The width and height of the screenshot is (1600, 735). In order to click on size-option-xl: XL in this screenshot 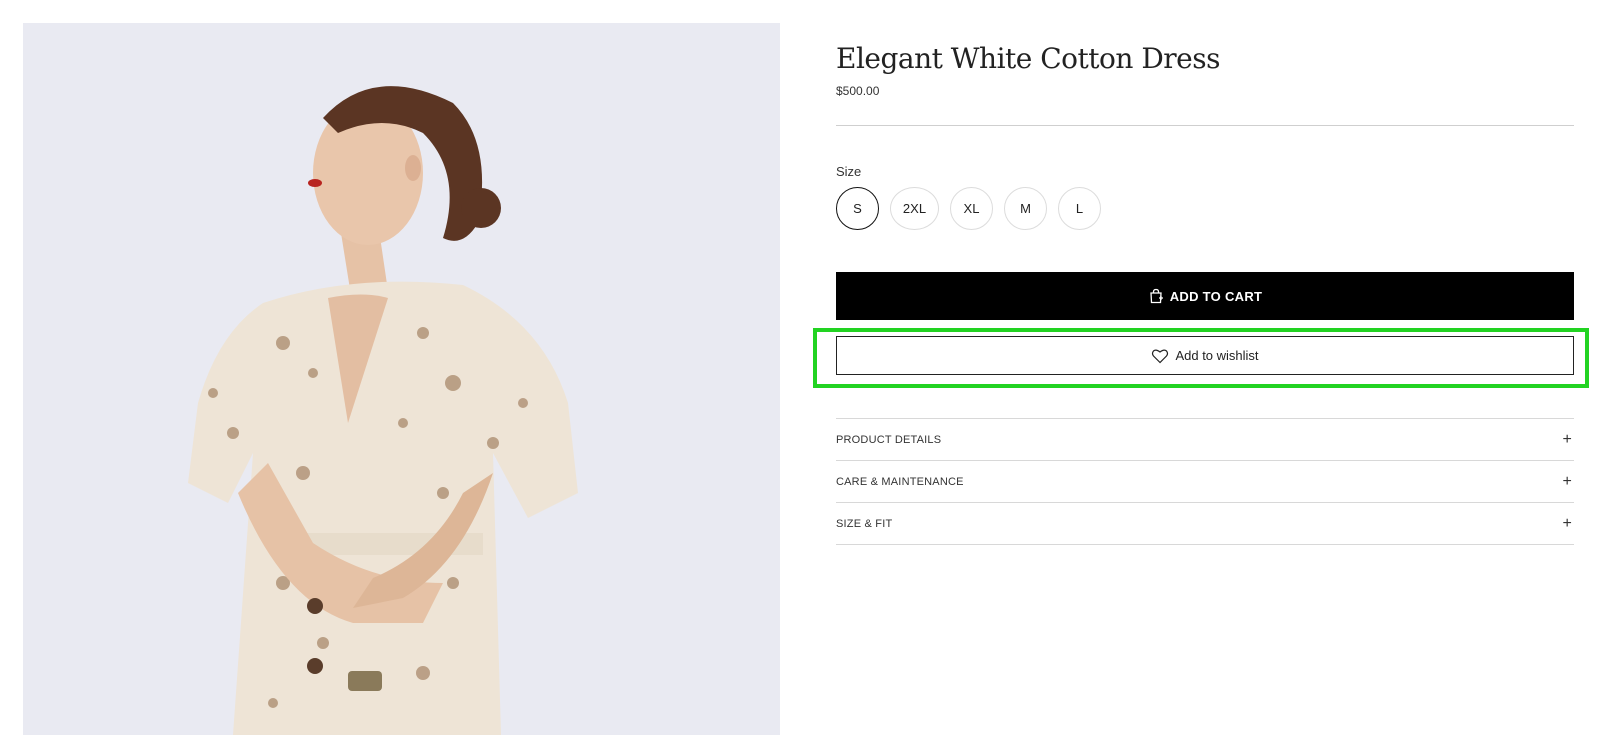, I will do `click(971, 208)`.